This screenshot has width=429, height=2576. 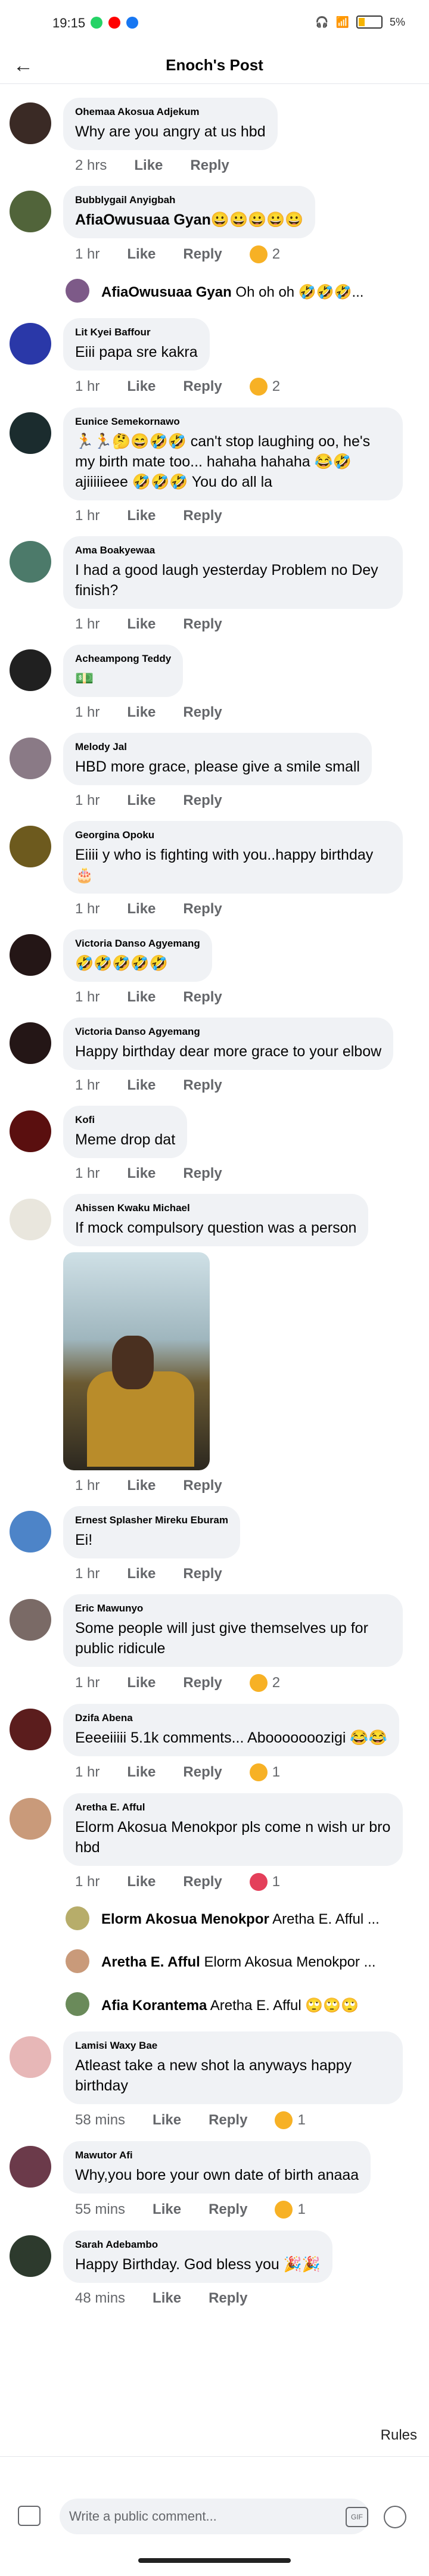 What do you see at coordinates (151, 1532) in the screenshot?
I see `comment-bubble: Ernest Splasher Mireku Eburam Ei!` at bounding box center [151, 1532].